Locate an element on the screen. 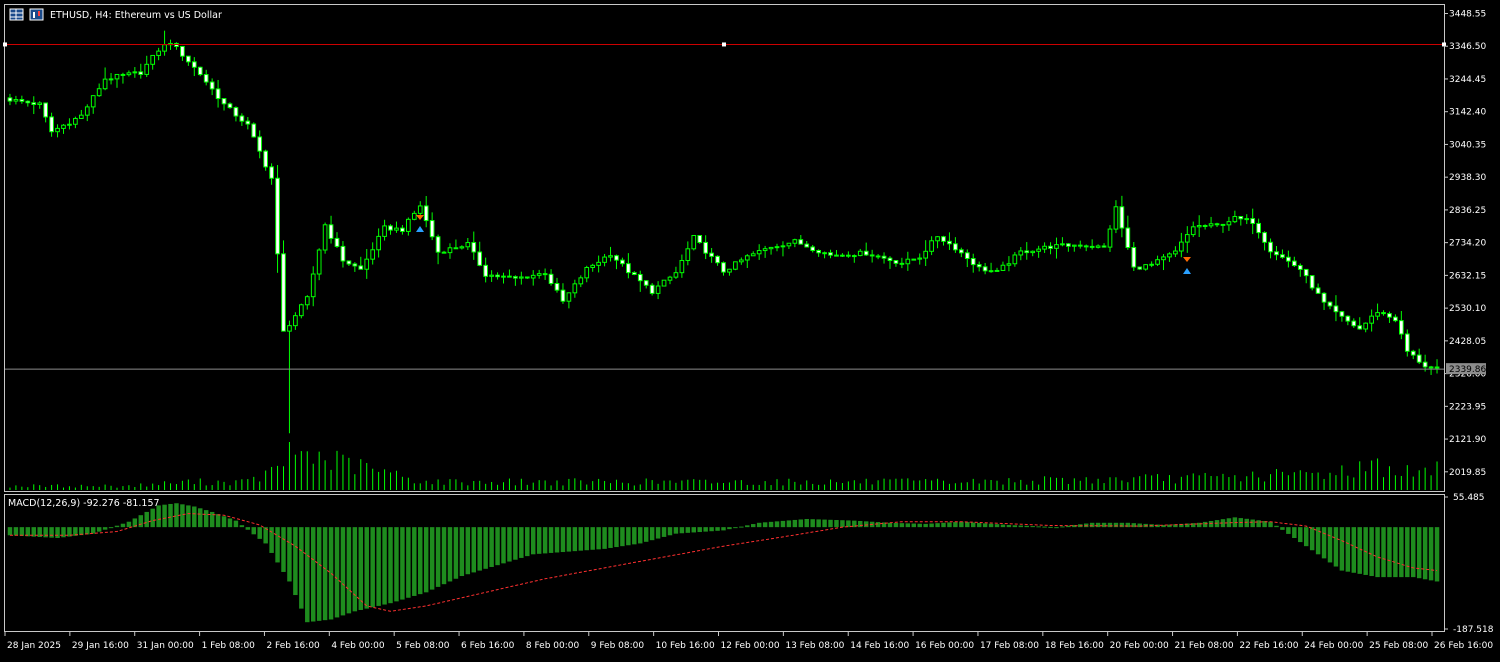 Image resolution: width=1500 pixels, height=662 pixels. horizontal-line-handle-mid is located at coordinates (724, 44).